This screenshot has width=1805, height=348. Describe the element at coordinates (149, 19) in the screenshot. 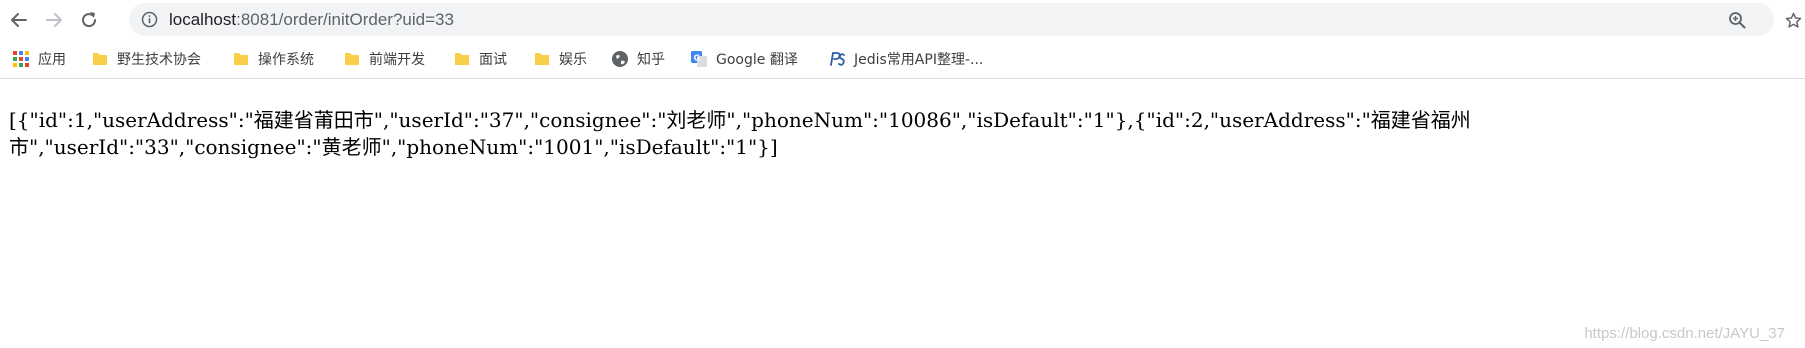

I see `info-icon` at that location.